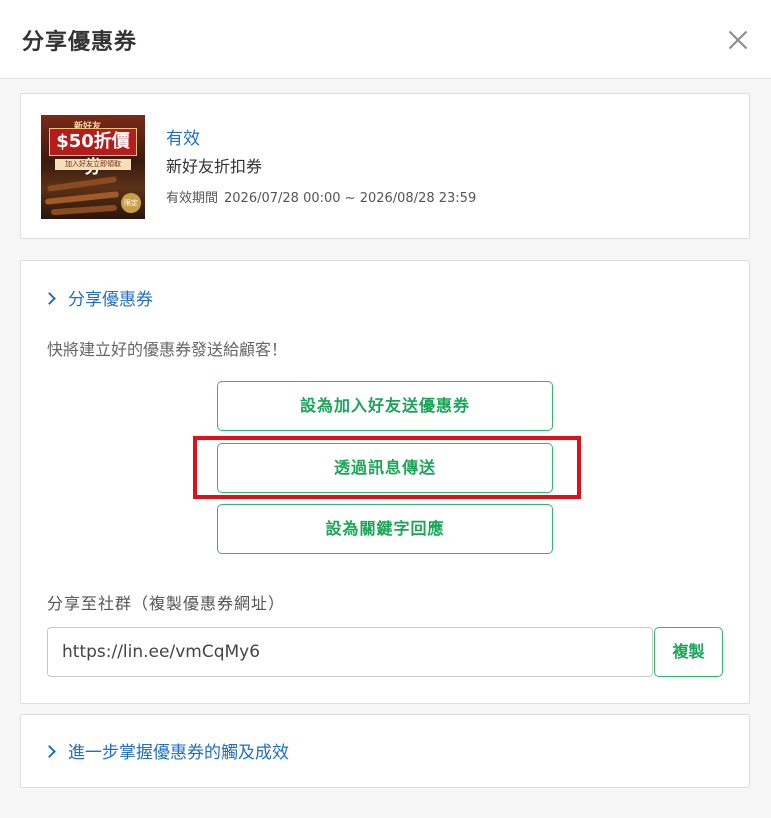  I want to click on share-coupon-toggle-label: 分享優惠券, so click(110, 300).